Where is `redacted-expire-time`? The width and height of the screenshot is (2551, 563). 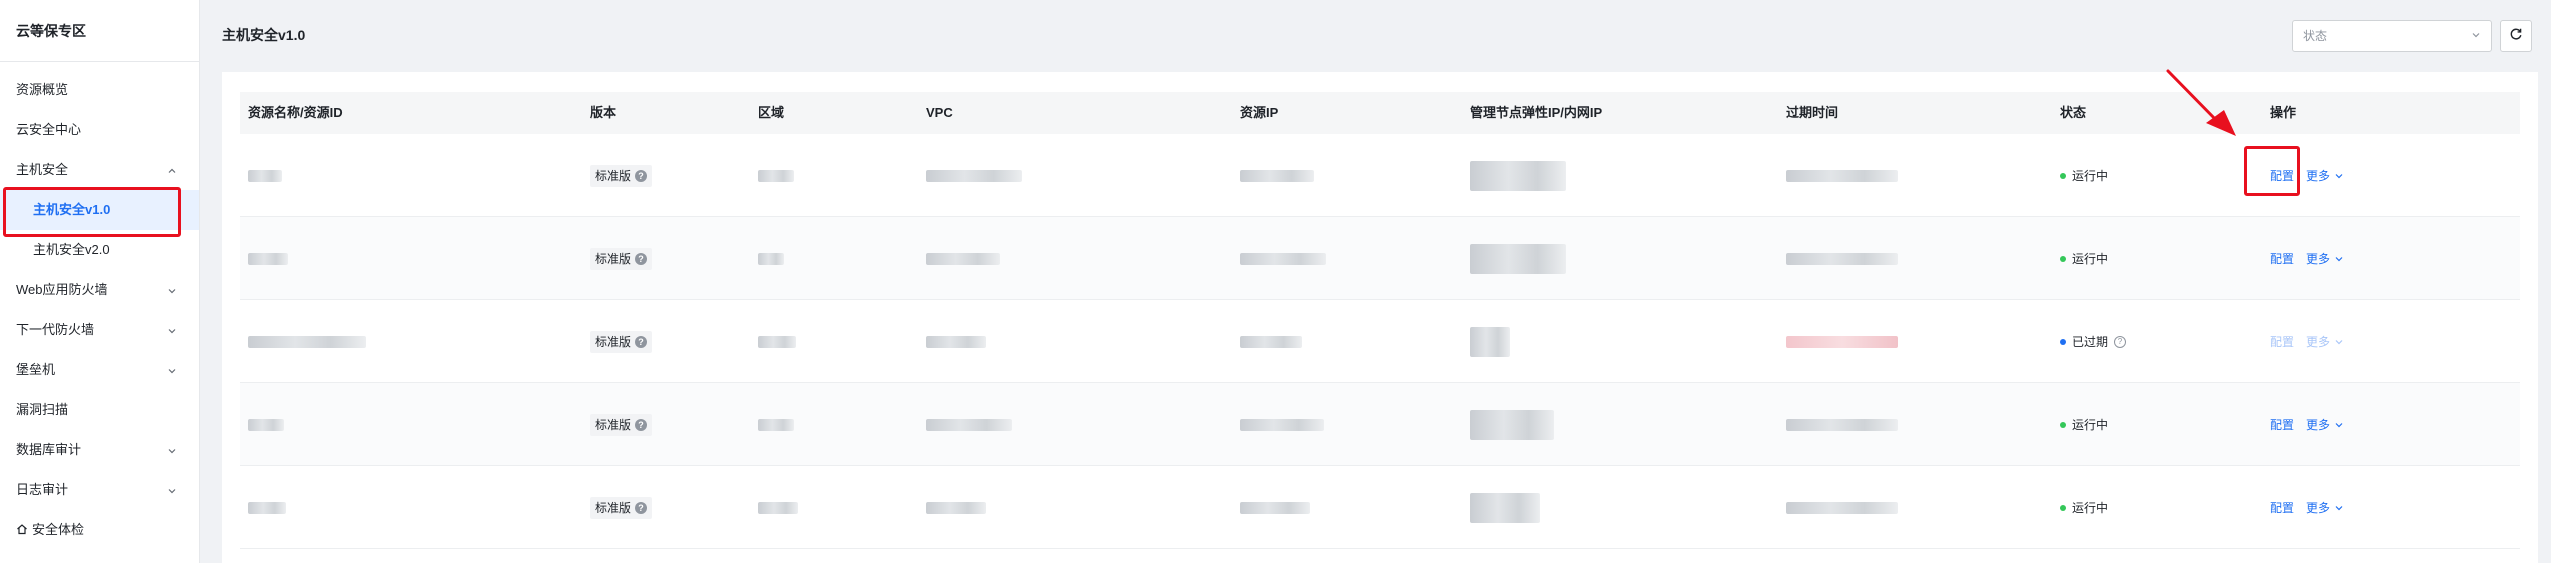
redacted-expire-time is located at coordinates (1842, 175).